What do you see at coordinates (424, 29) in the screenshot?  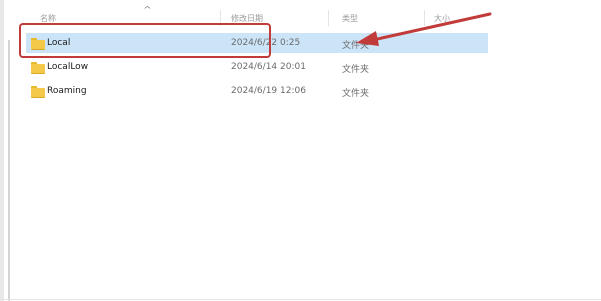 I see `annotation-arrow` at bounding box center [424, 29].